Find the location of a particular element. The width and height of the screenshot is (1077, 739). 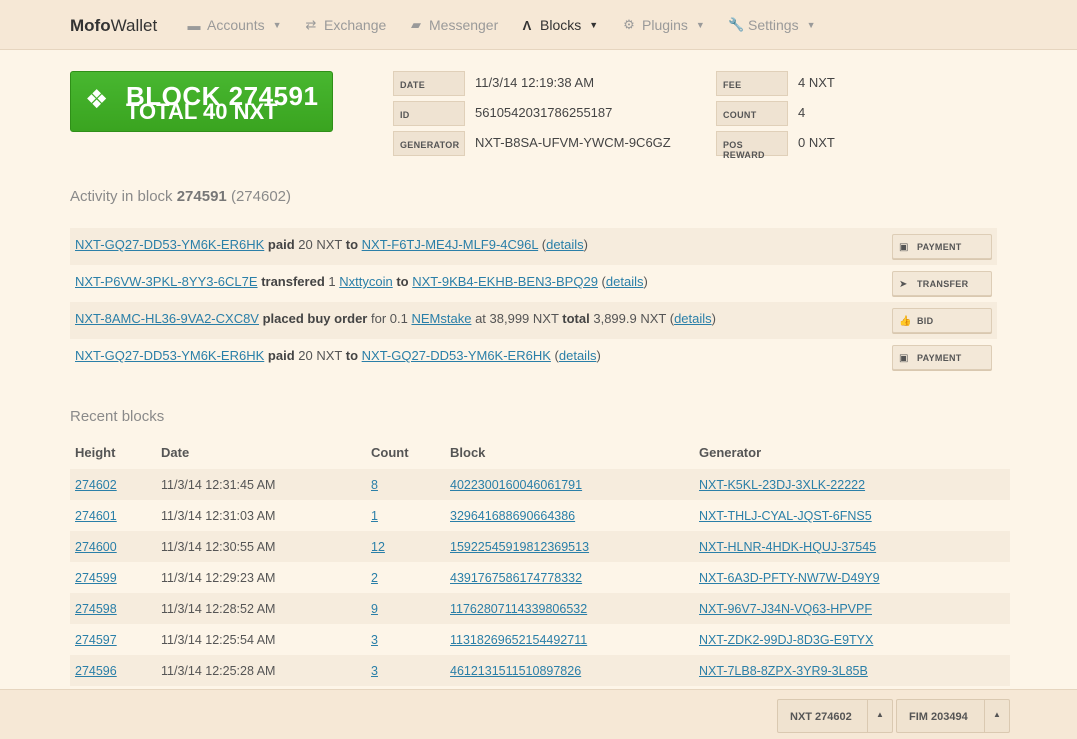

thumbs-up-icon: 👍 is located at coordinates (905, 321).